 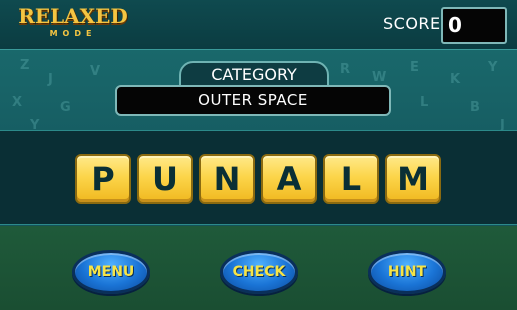 I want to click on logo-subtitle: MODE, so click(x=73, y=33).